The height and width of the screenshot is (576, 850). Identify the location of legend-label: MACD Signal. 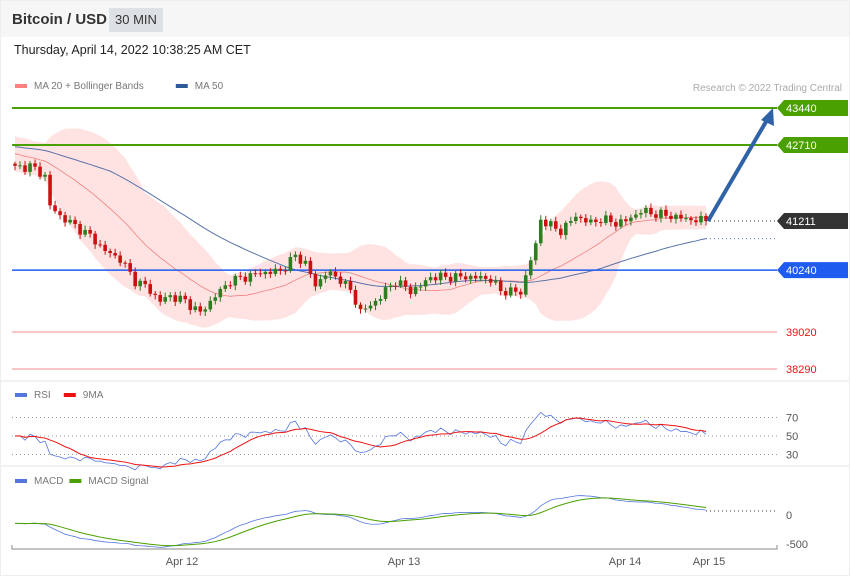
(118, 481).